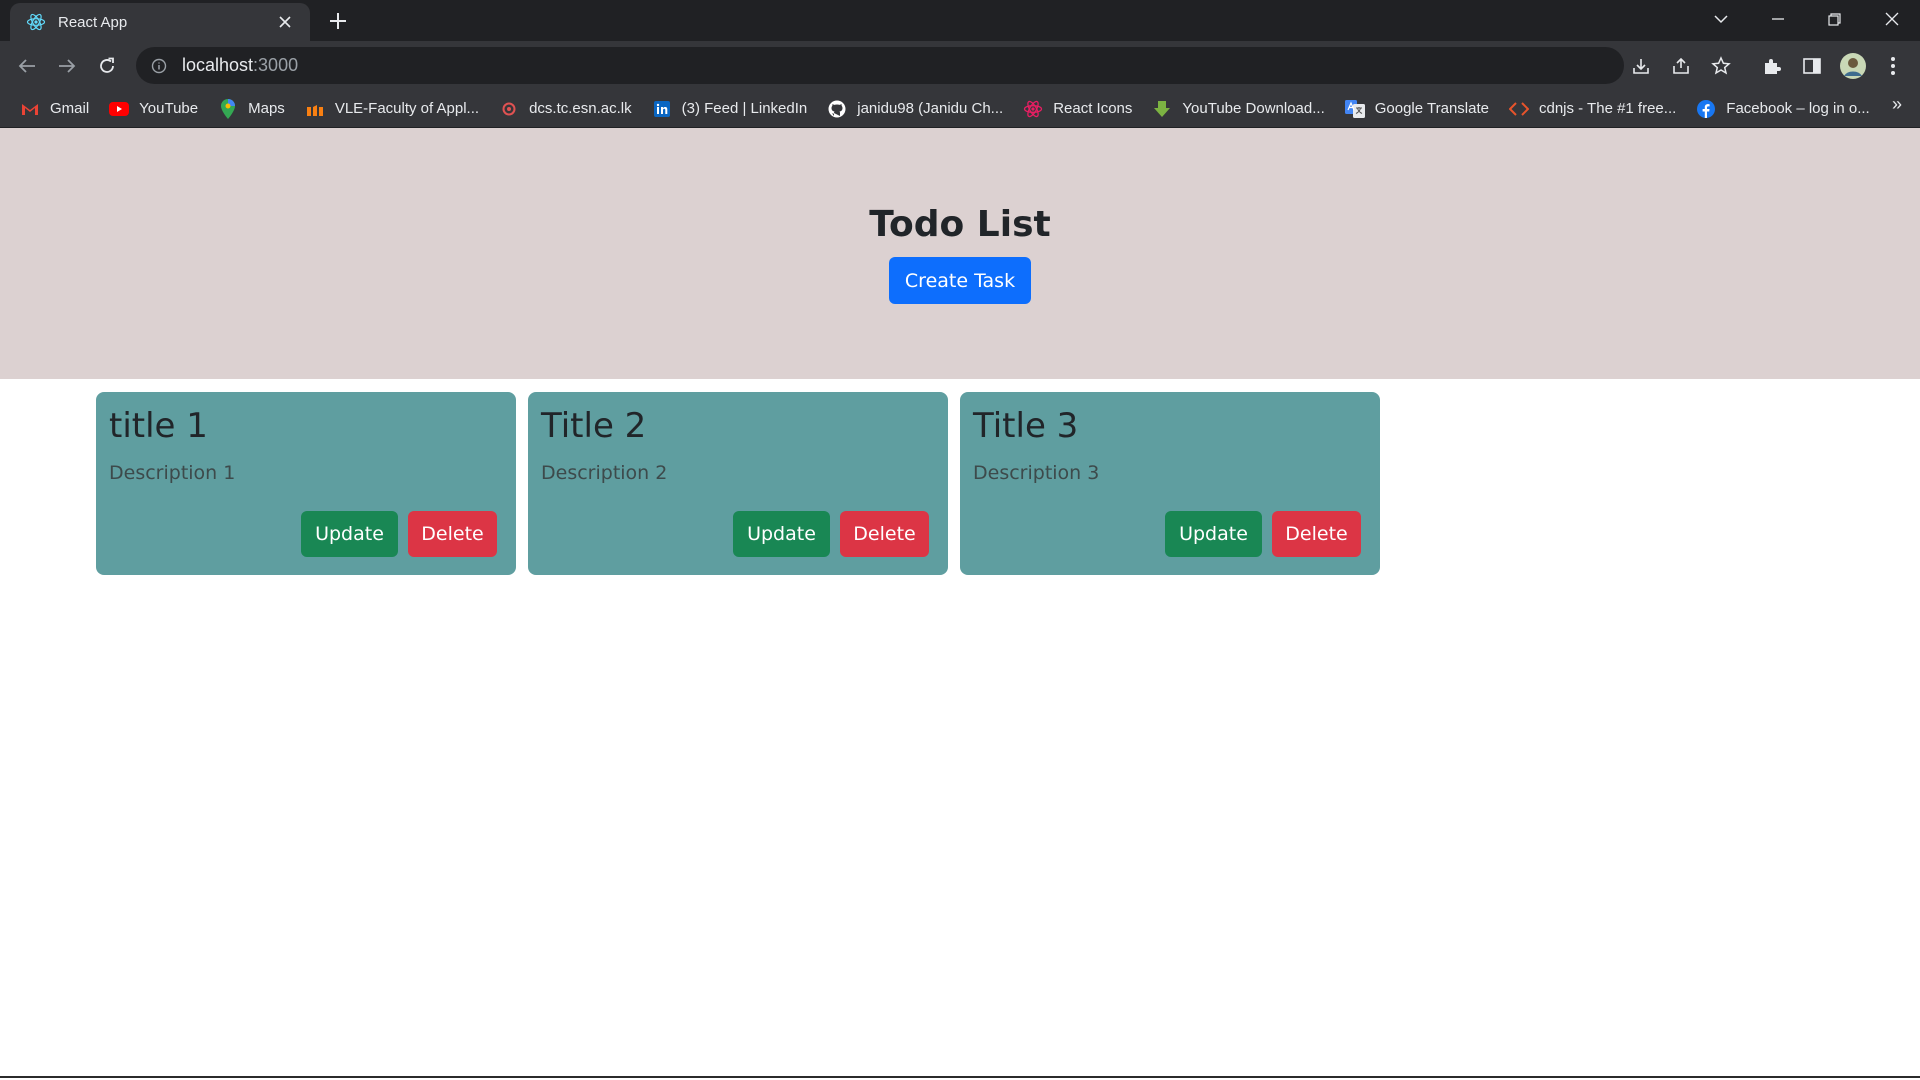 This screenshot has height=1080, width=1920. What do you see at coordinates (1772, 66) in the screenshot?
I see `extensions-puzzle-icon` at bounding box center [1772, 66].